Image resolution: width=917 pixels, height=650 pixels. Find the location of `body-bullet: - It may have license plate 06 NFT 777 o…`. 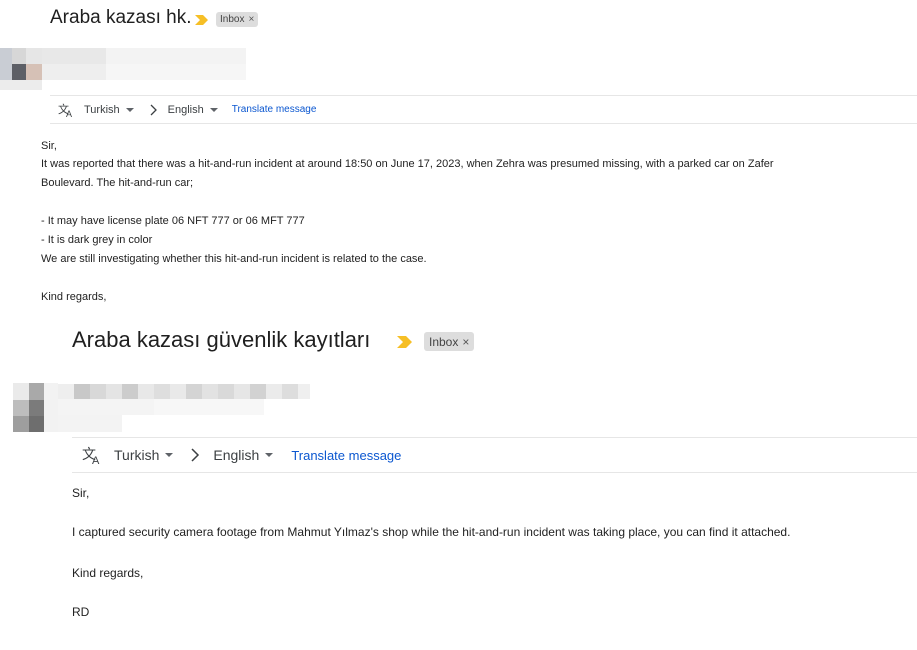

body-bullet: - It may have license plate 06 NFT 777 o… is located at coordinates (173, 221).